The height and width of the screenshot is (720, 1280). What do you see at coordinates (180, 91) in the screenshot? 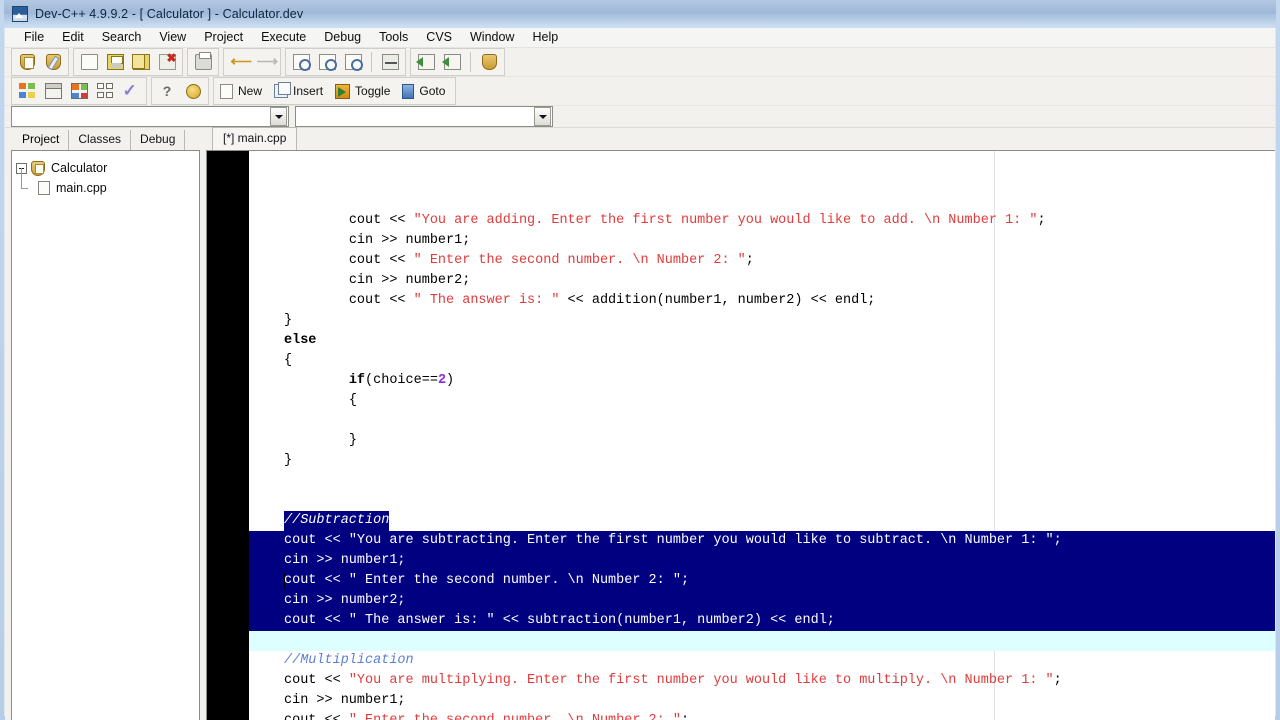
I see `toolbar-group-help: ?` at bounding box center [180, 91].